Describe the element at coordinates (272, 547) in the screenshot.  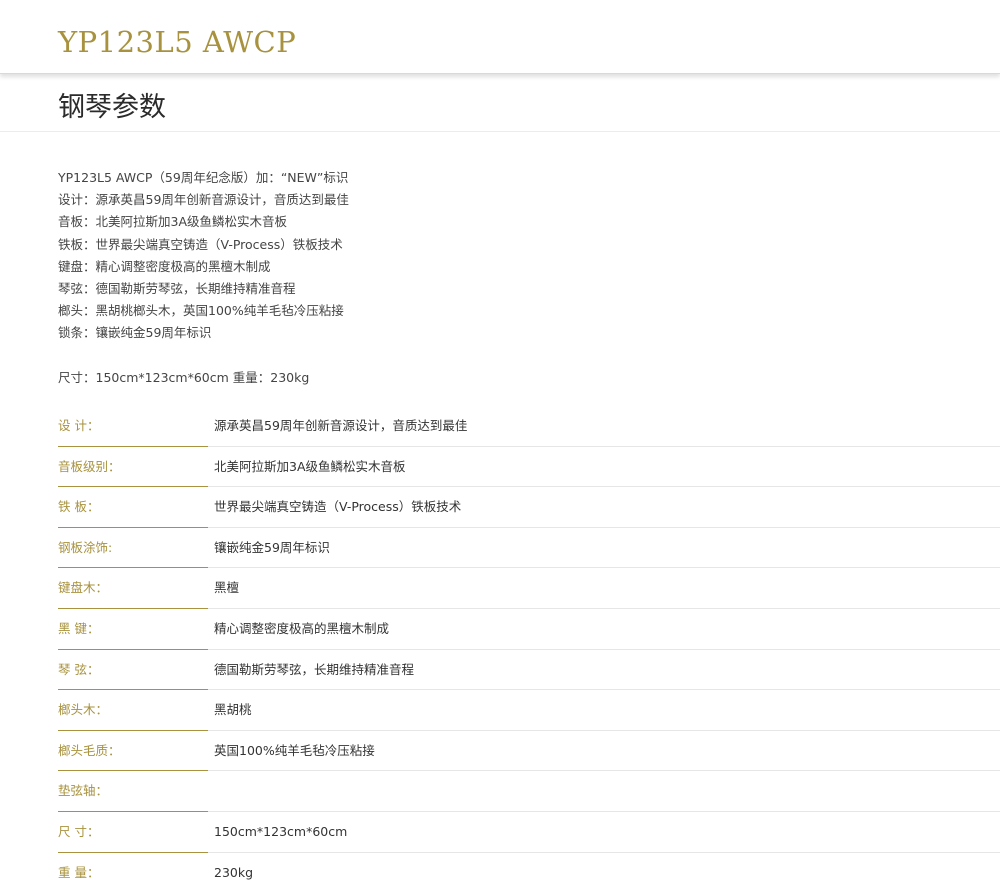
I see `spec-value: 镶嵌纯金59周年标识` at that location.